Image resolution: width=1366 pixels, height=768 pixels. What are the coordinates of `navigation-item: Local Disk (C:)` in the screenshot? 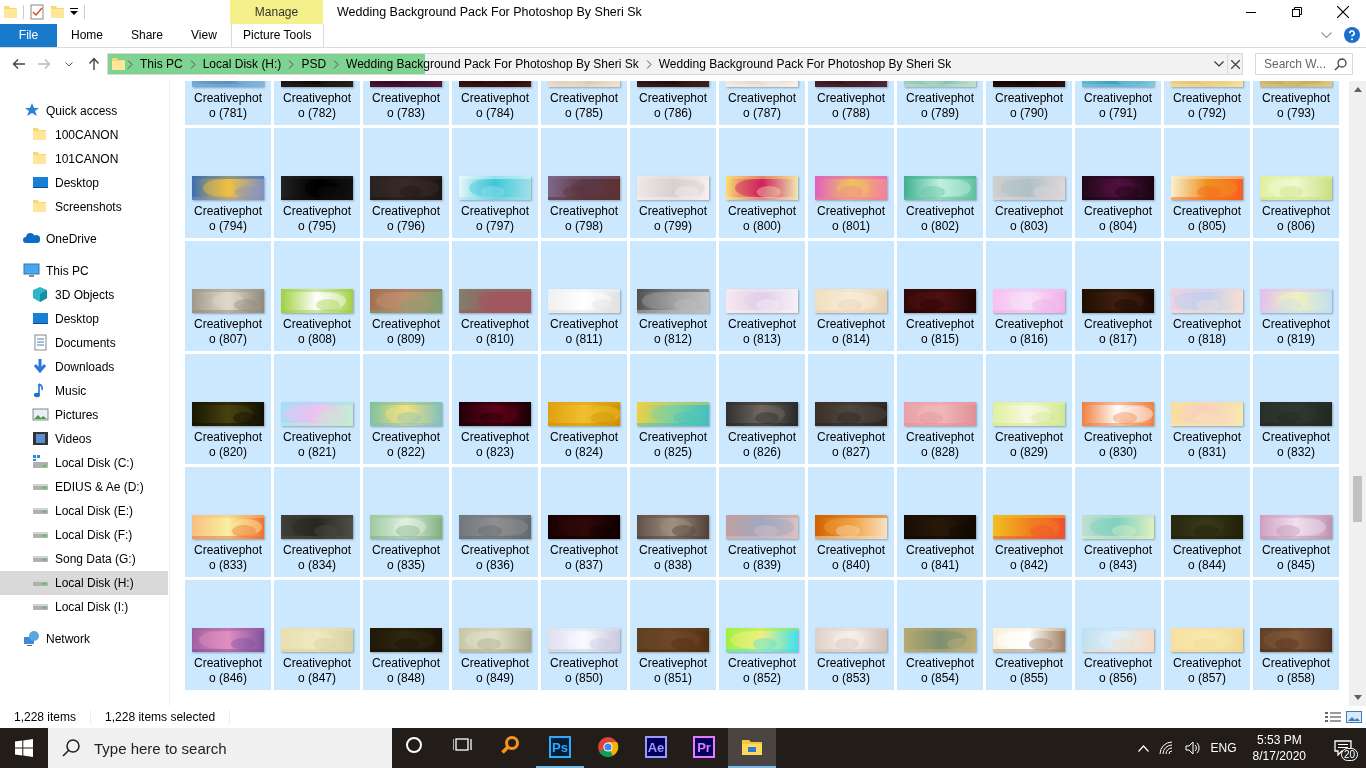 It's located at (84, 462).